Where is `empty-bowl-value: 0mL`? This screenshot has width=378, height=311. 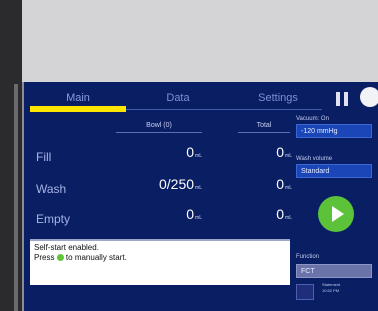 empty-bowl-value: 0mL is located at coordinates (194, 214).